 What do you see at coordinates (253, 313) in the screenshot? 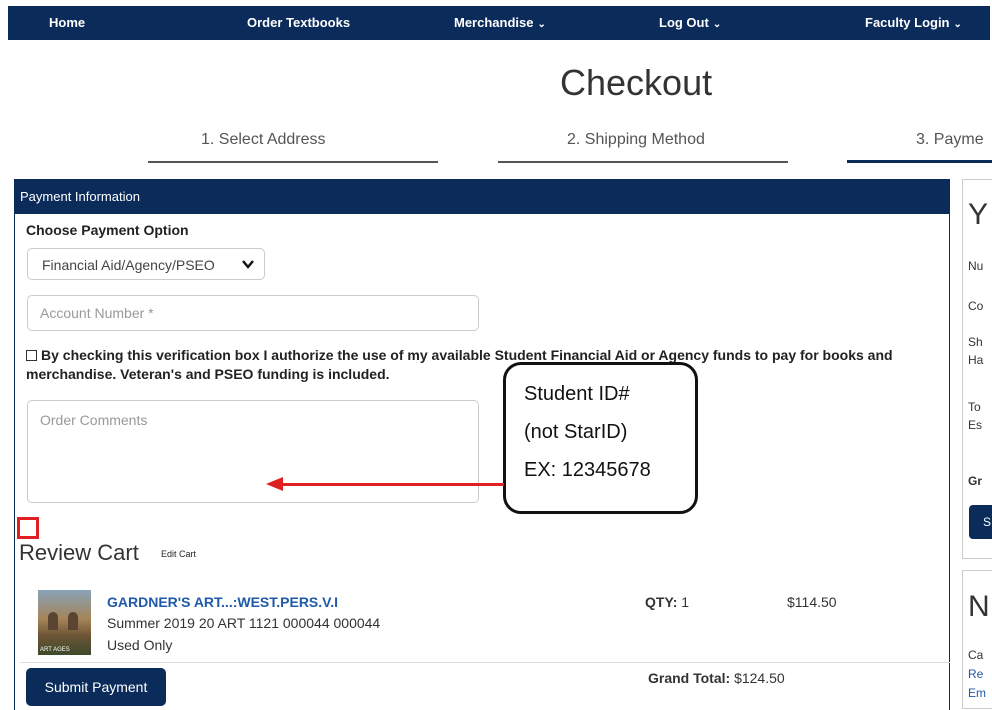
I see `account-number-field: Account Number *` at bounding box center [253, 313].